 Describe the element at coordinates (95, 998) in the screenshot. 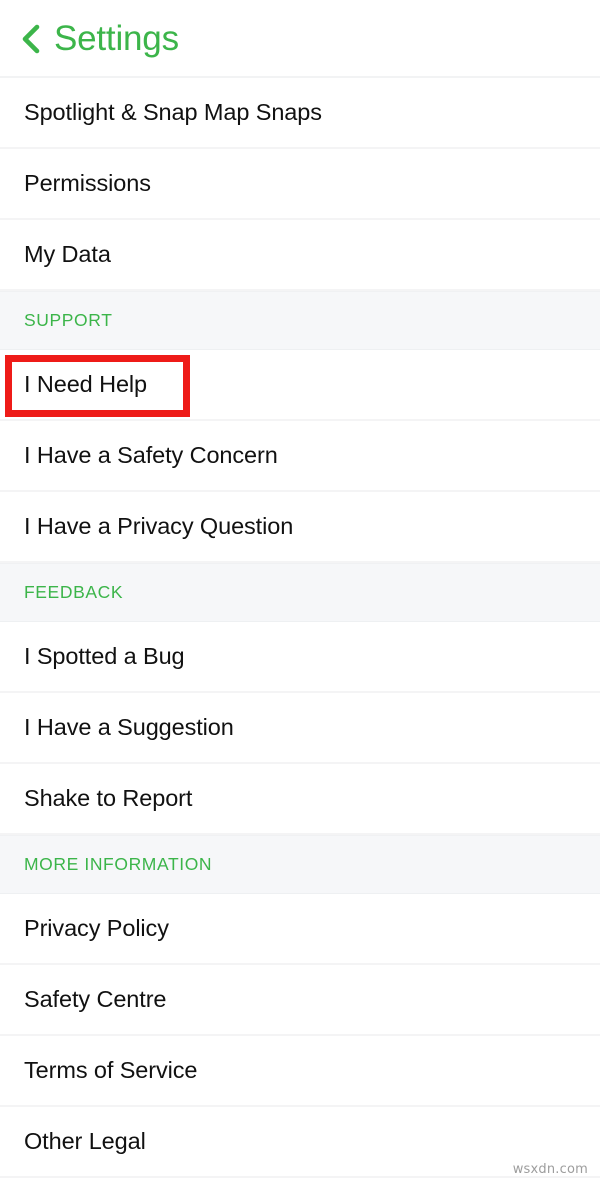

I see `list-item-label: Safety Centre` at that location.